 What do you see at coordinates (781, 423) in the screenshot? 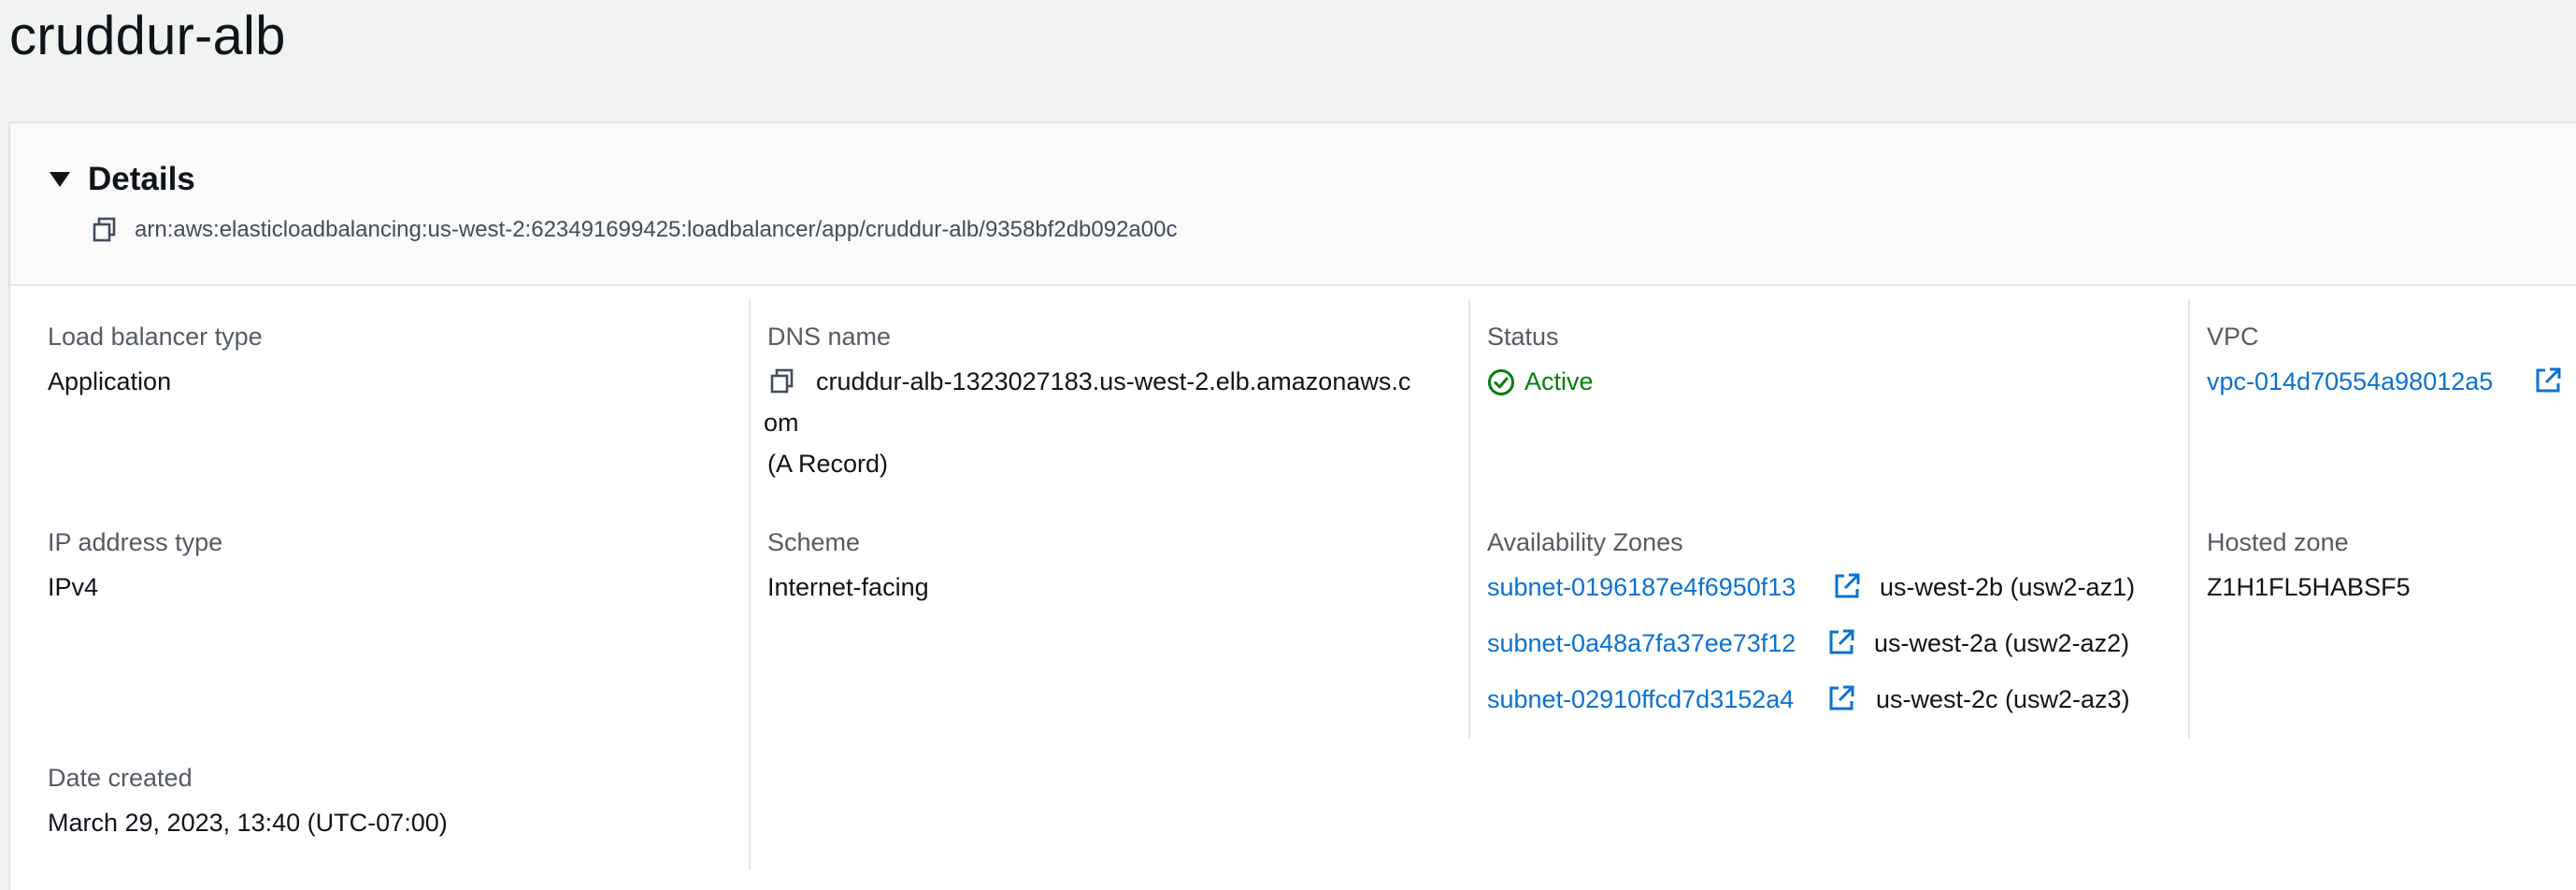
I see `dns-name-value-continued: om` at bounding box center [781, 423].